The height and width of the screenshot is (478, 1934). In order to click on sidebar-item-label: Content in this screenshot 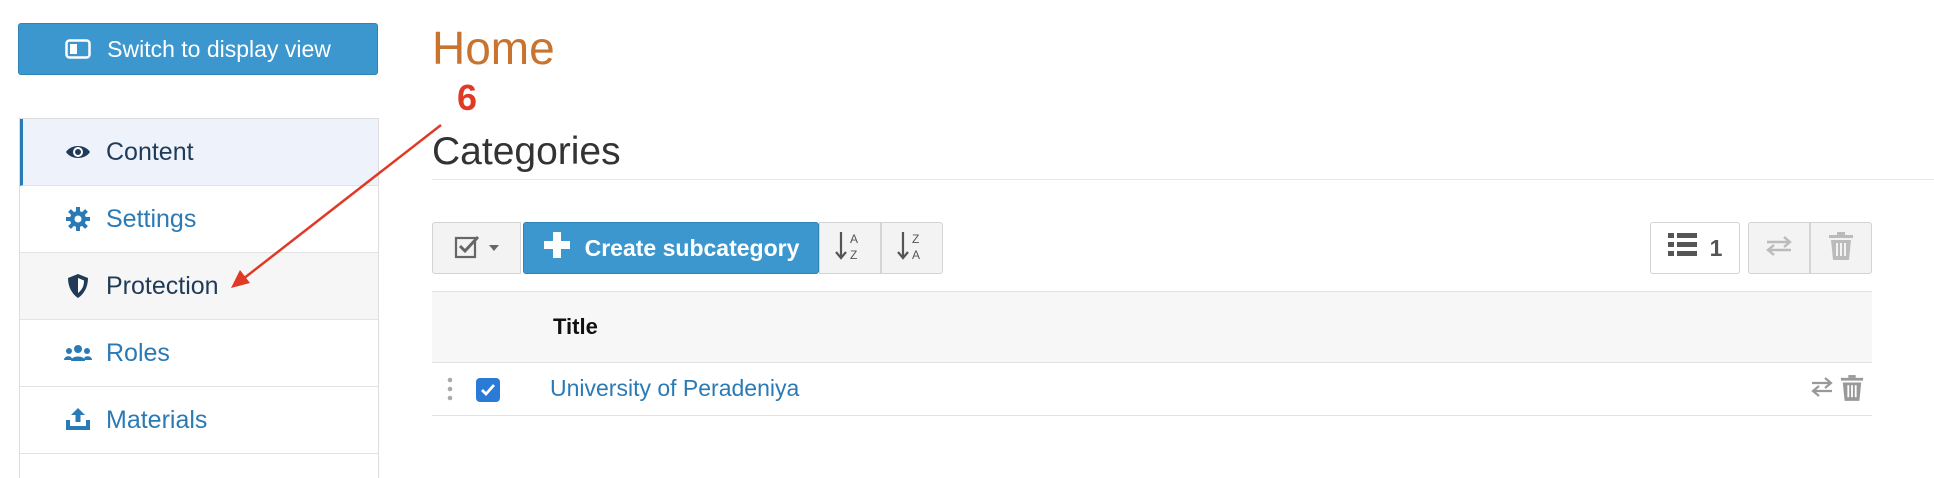, I will do `click(150, 151)`.